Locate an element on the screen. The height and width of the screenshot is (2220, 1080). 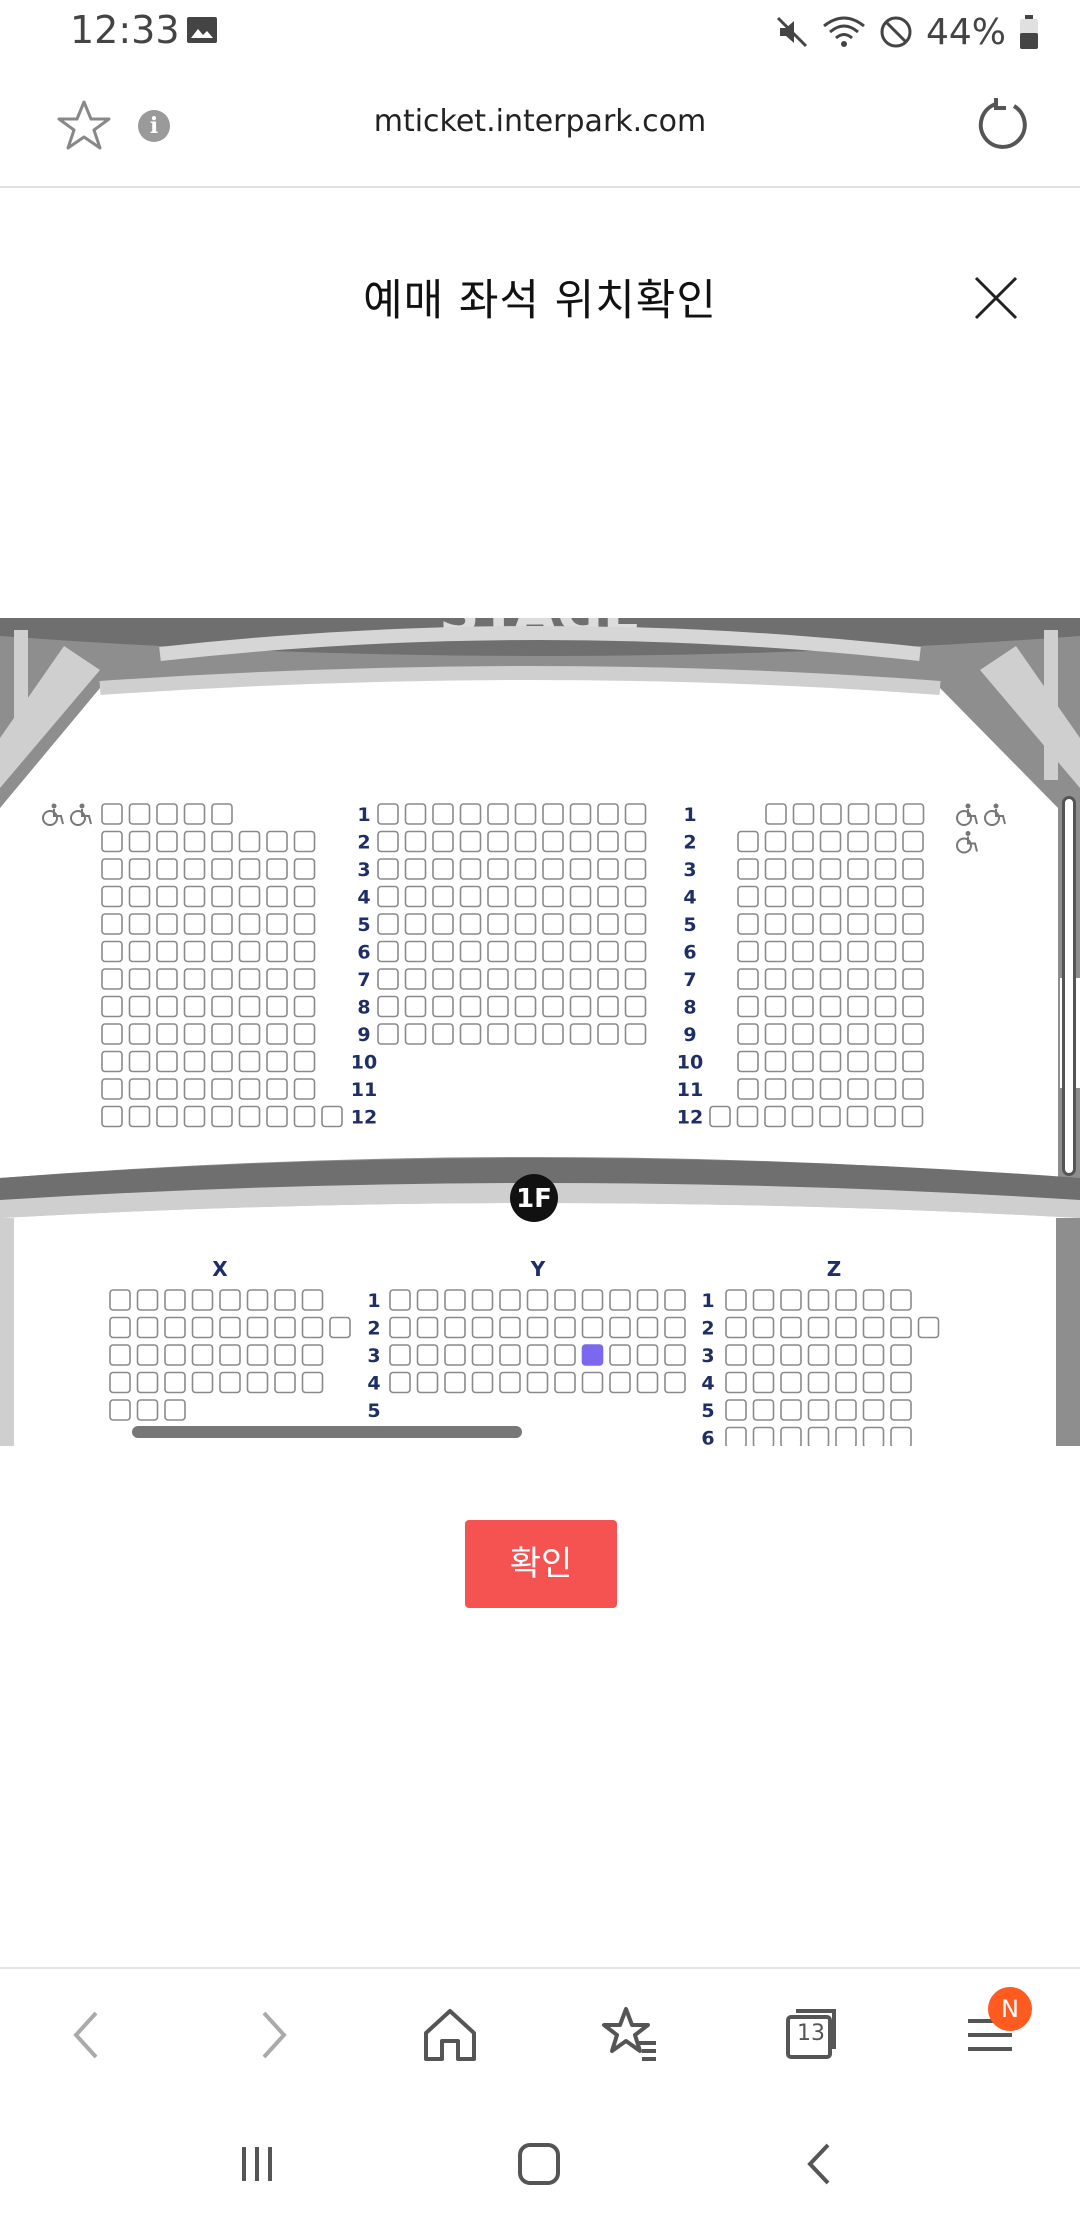
address-bar-url: mticket.interpark.com is located at coordinates (540, 121).